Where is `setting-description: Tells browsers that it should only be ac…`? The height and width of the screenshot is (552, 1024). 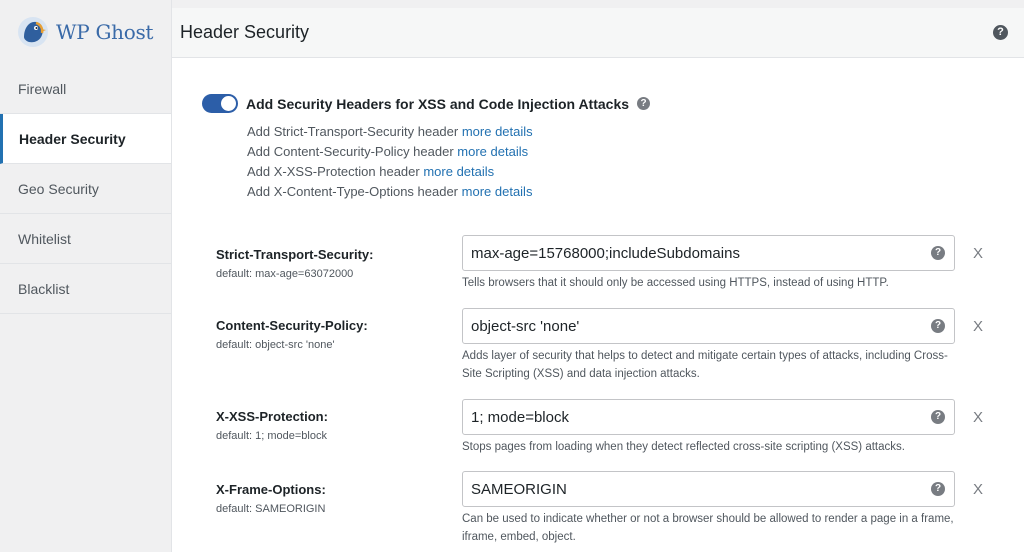 setting-description: Tells browsers that it should only be ac… is located at coordinates (675, 283).